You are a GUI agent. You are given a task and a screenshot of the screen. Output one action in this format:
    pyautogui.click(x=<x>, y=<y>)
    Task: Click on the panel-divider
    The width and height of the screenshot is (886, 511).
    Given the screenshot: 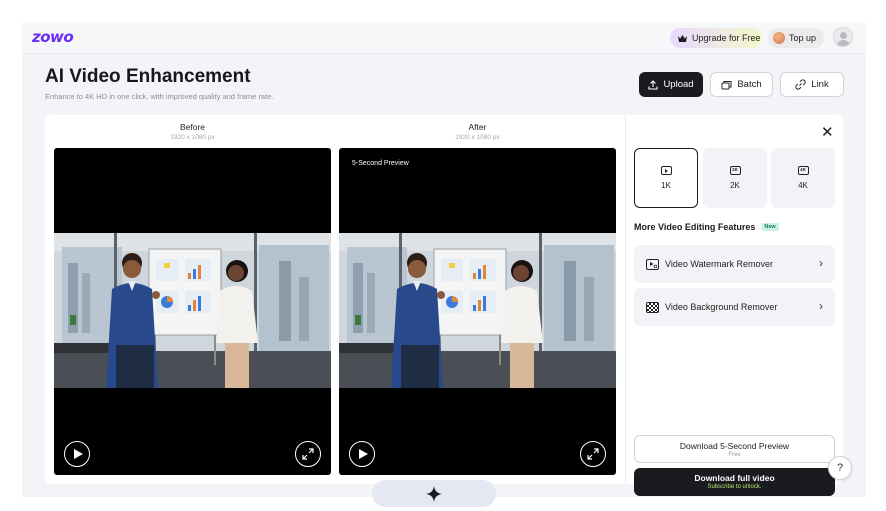 What is the action you would take?
    pyautogui.click(x=625, y=299)
    